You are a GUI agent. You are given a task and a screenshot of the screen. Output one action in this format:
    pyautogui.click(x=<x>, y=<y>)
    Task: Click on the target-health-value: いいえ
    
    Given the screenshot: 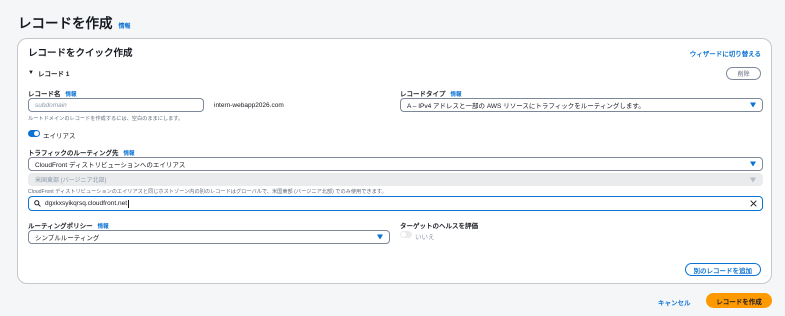 What is the action you would take?
    pyautogui.click(x=425, y=237)
    